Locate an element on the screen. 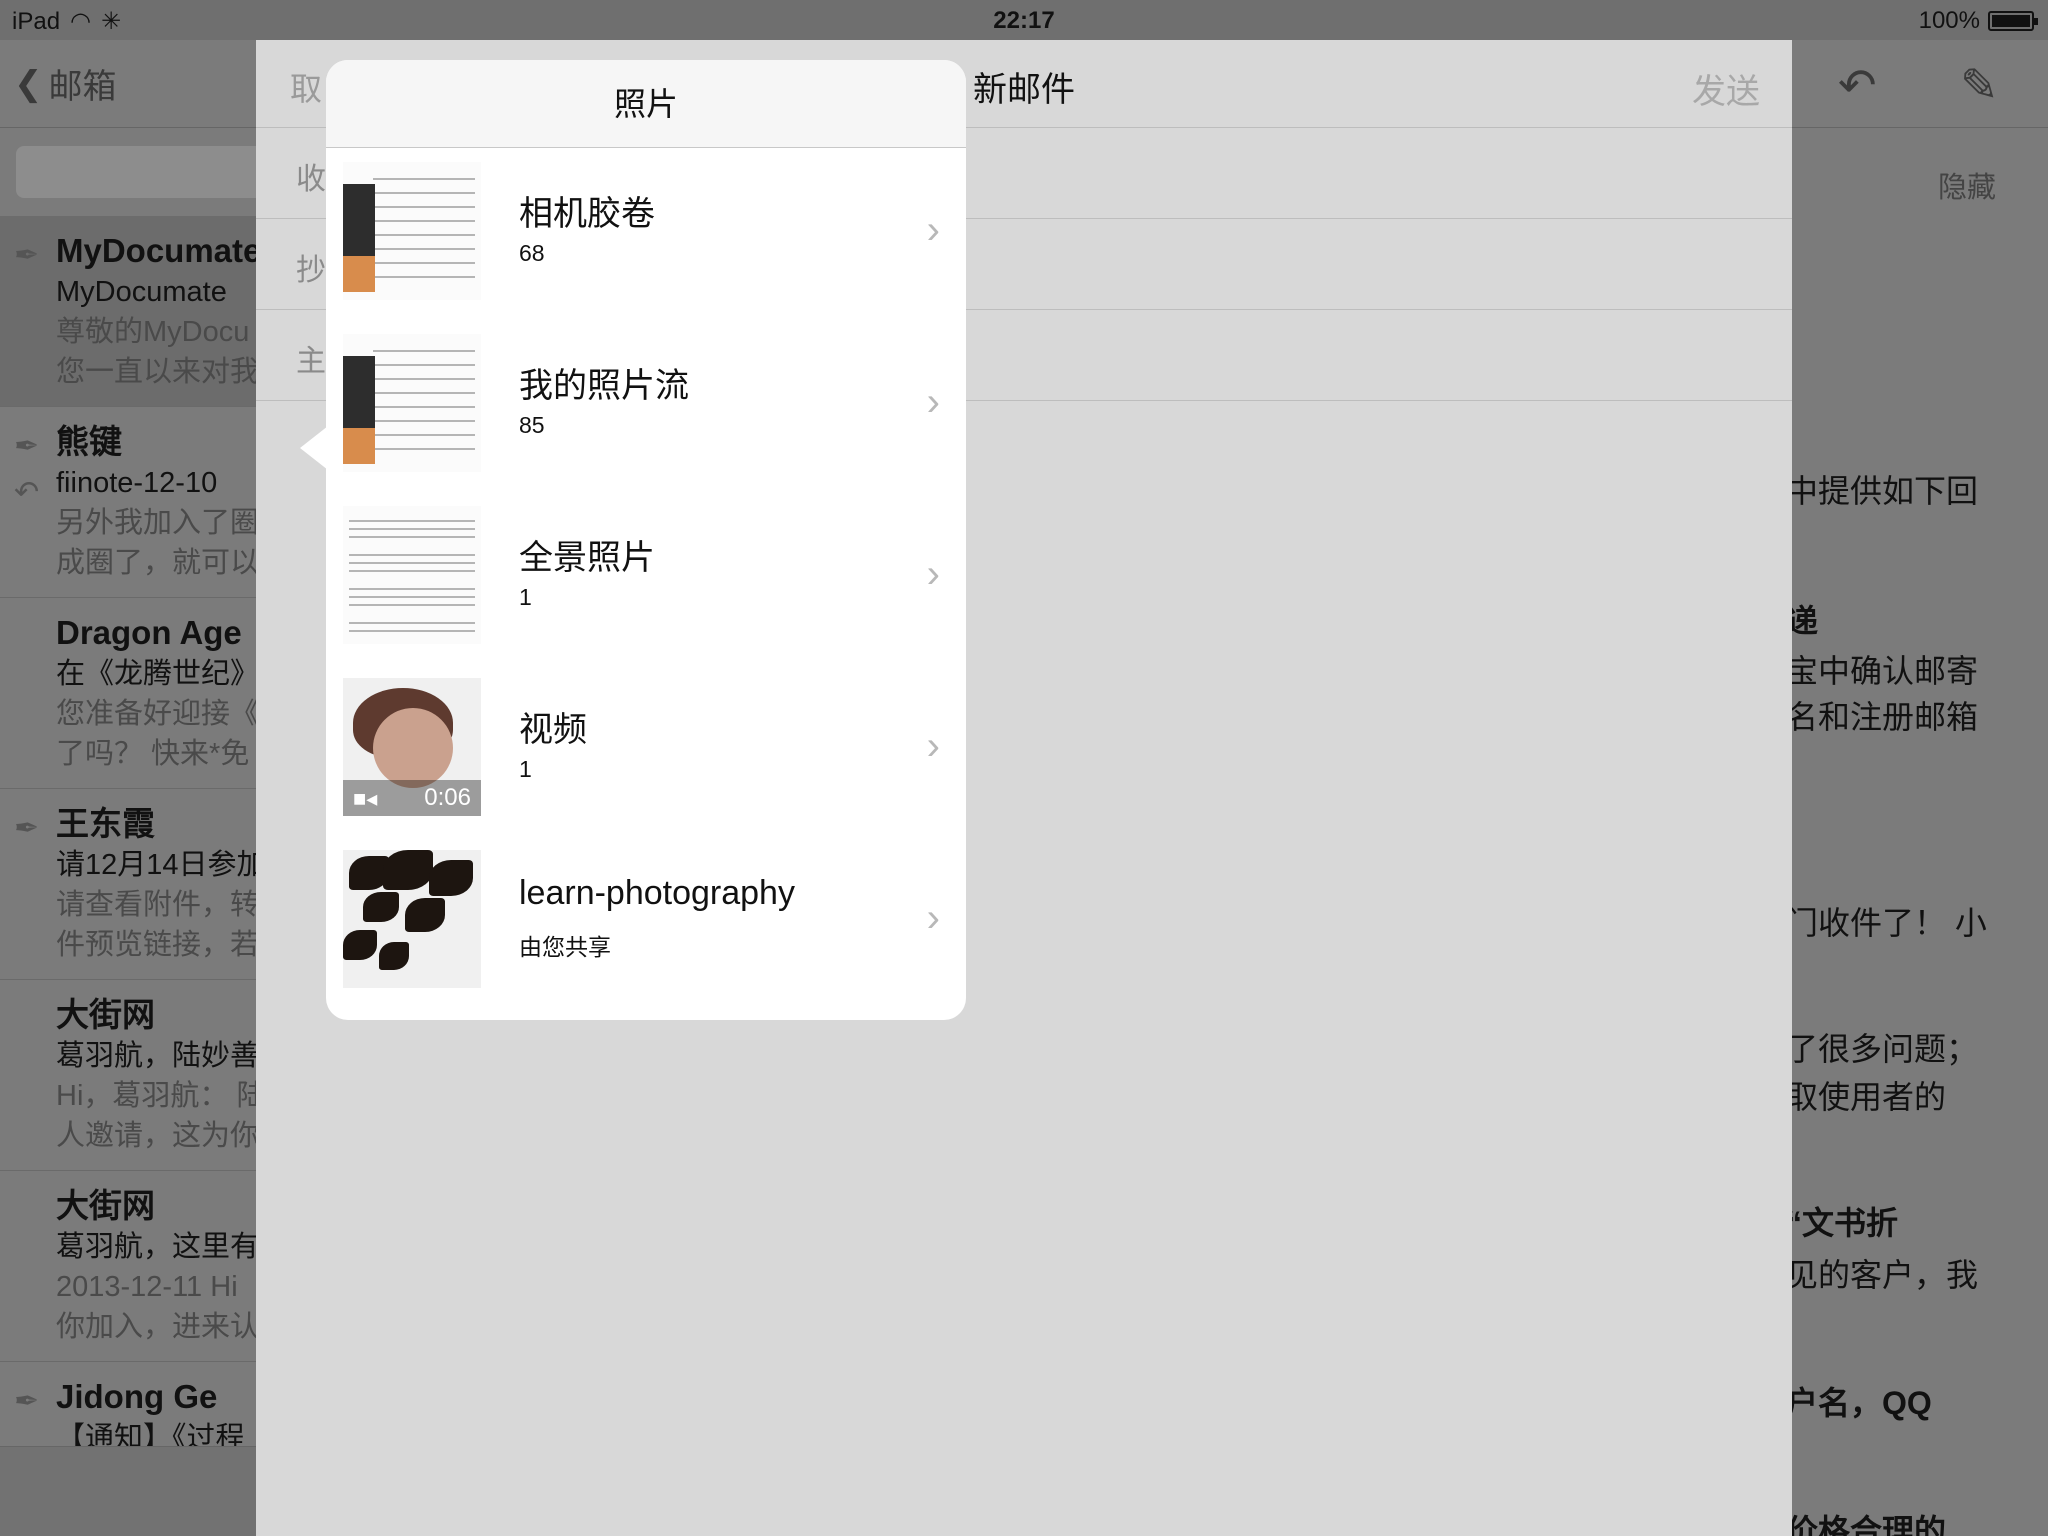 The image size is (2048, 1536). mailboxes-back-button: 邮箱 is located at coordinates (83, 83).